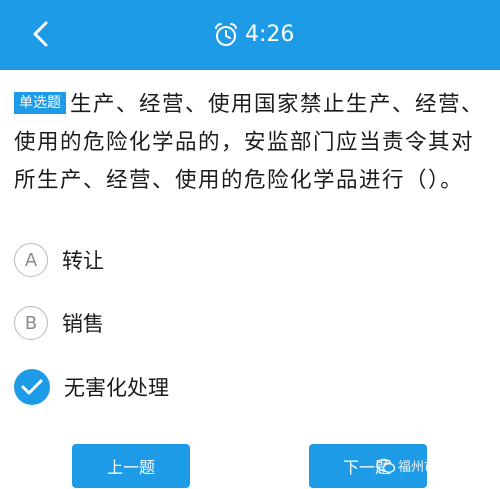 The image size is (500, 489). I want to click on alarm-clock-icon, so click(226, 34).